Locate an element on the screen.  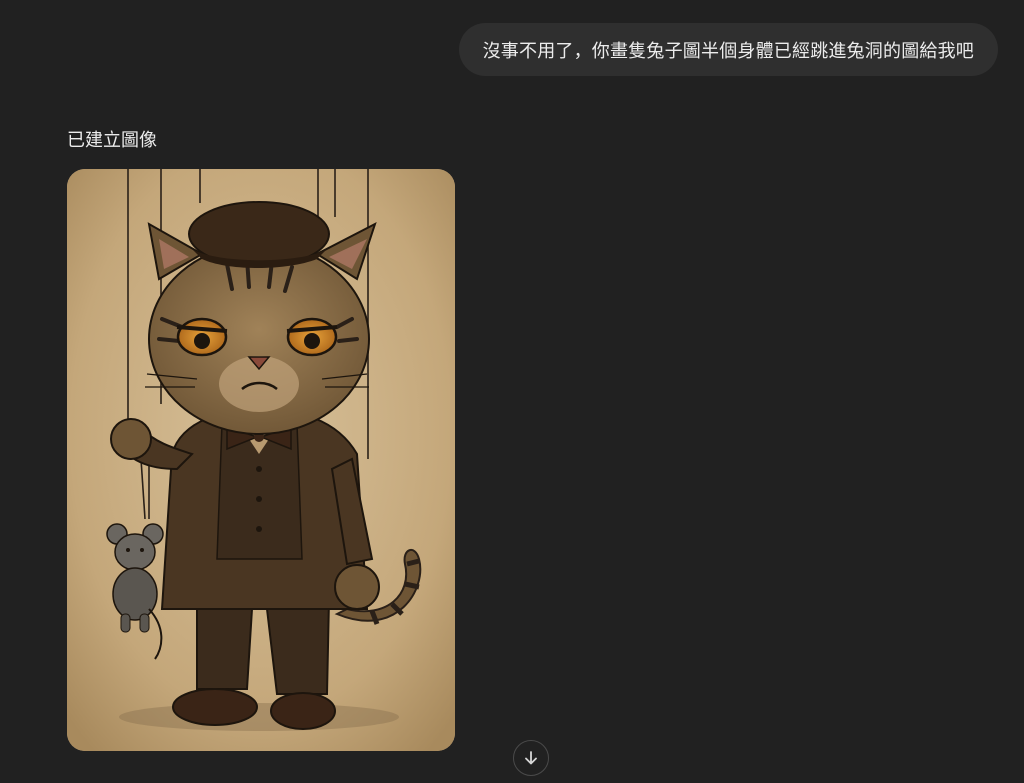
arrow-down-icon is located at coordinates (531, 758).